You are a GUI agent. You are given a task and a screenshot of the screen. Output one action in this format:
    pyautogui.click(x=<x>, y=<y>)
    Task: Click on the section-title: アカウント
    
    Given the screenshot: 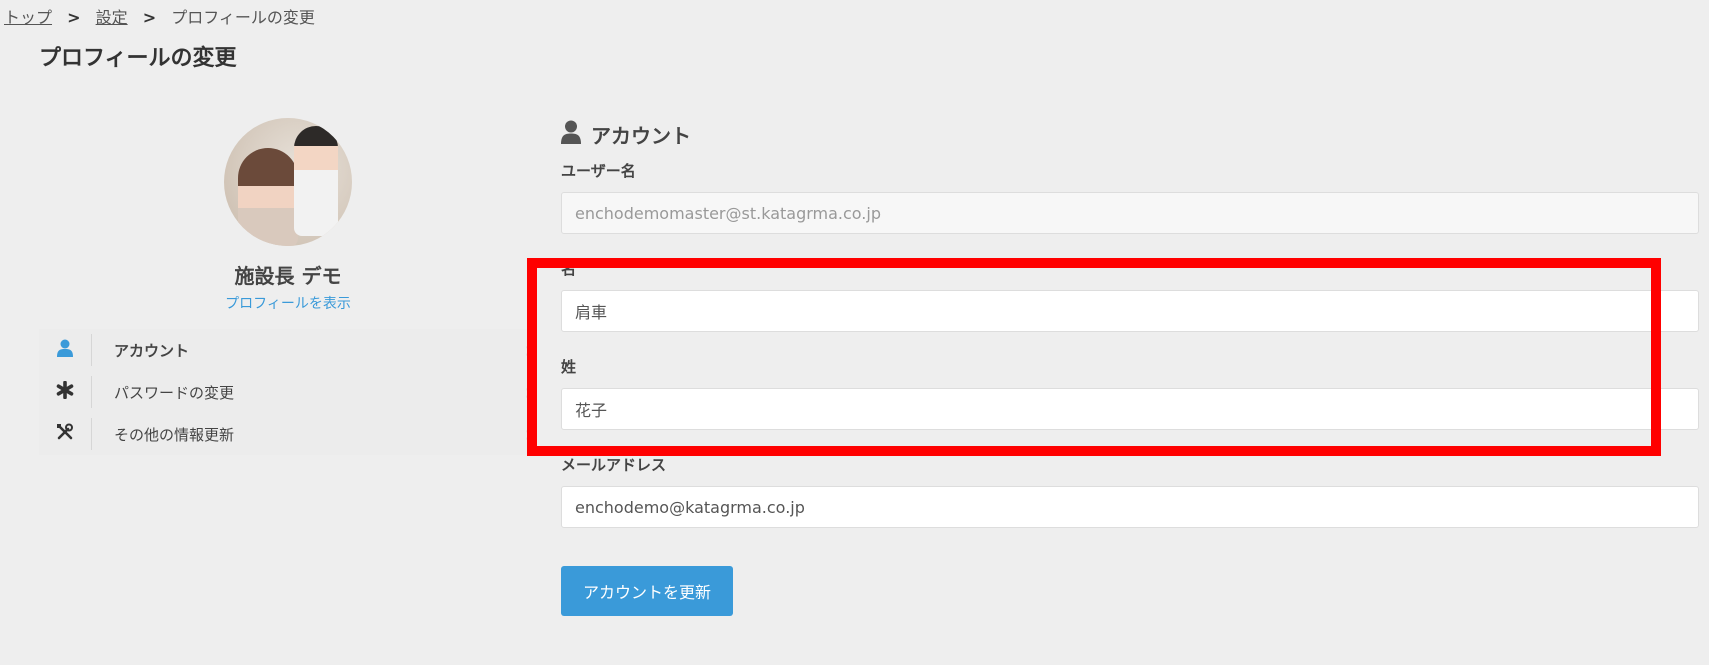 What is the action you would take?
    pyautogui.click(x=641, y=135)
    